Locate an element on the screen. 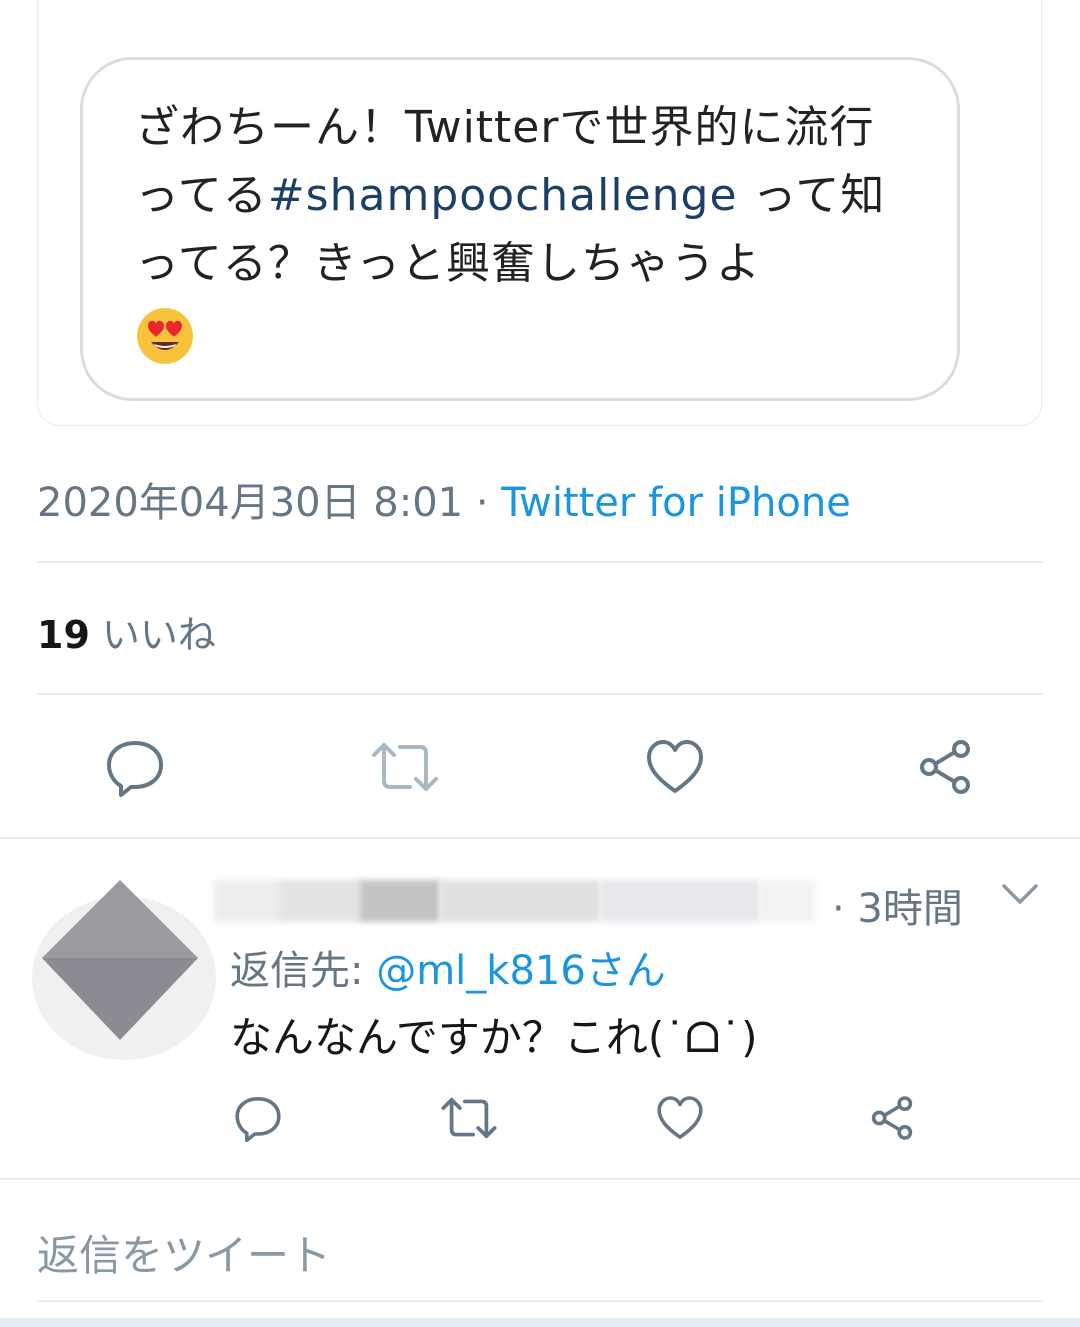 The width and height of the screenshot is (1080, 1327). reply-to-label: 返信先: is located at coordinates (303, 971).